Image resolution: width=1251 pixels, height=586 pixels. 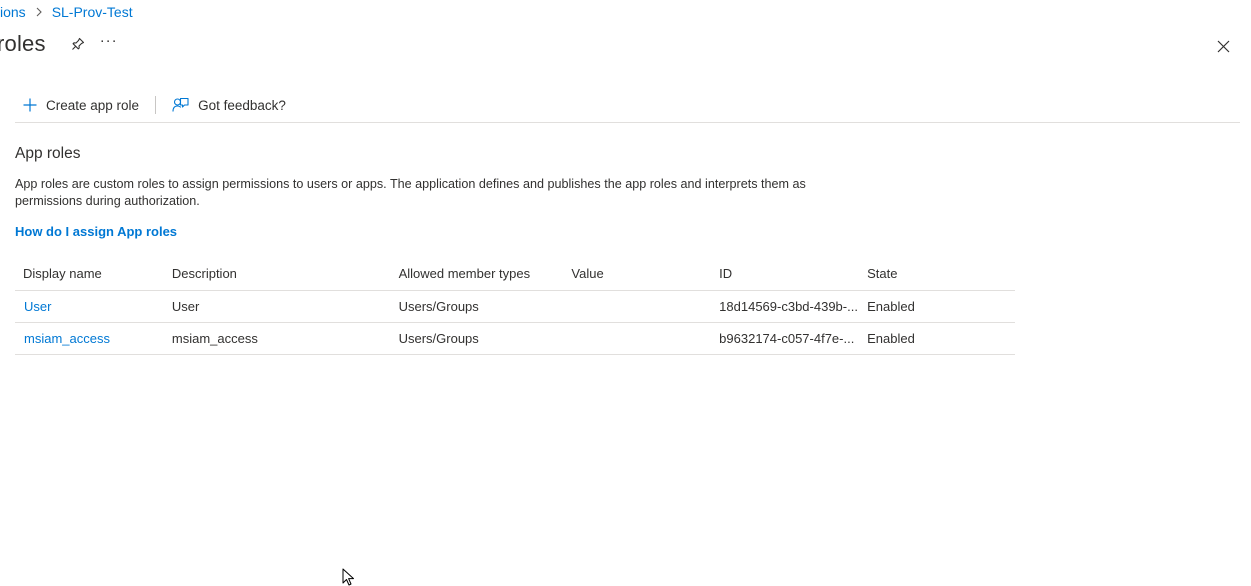 What do you see at coordinates (23, 43) in the screenshot?
I see `page-title: roles` at bounding box center [23, 43].